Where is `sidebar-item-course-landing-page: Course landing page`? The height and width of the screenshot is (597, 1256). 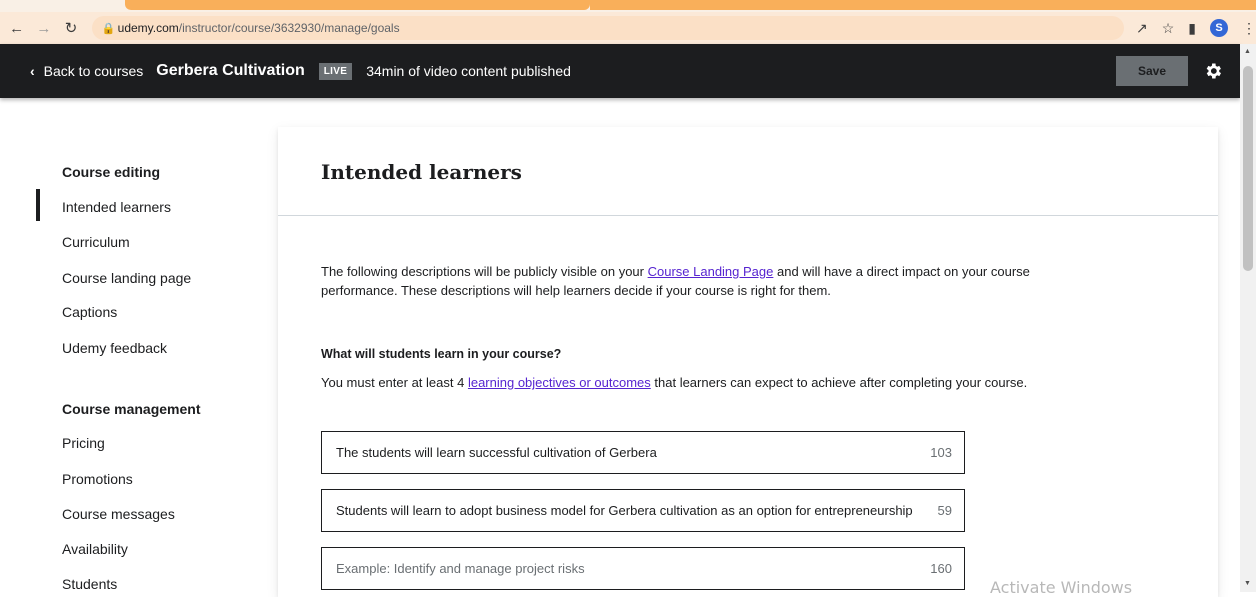
sidebar-item-course-landing-page: Course landing page is located at coordinates (126, 278).